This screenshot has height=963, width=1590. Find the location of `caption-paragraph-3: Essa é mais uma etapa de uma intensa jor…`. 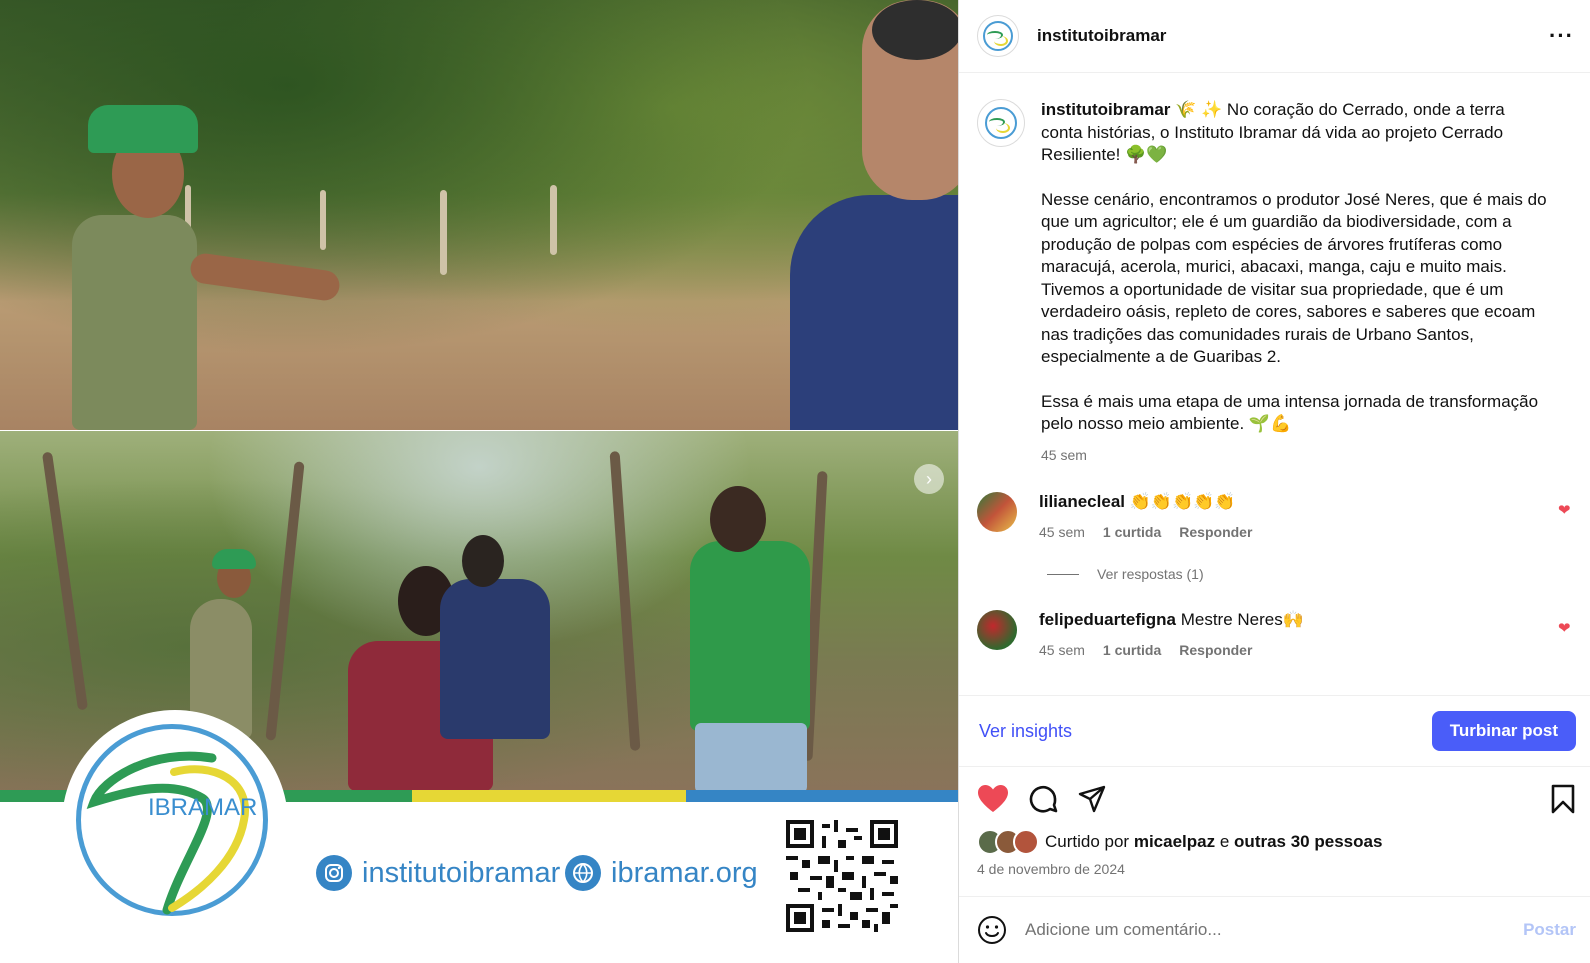

caption-paragraph-3: Essa é mais uma etapa de uma intensa jor… is located at coordinates (1290, 412).